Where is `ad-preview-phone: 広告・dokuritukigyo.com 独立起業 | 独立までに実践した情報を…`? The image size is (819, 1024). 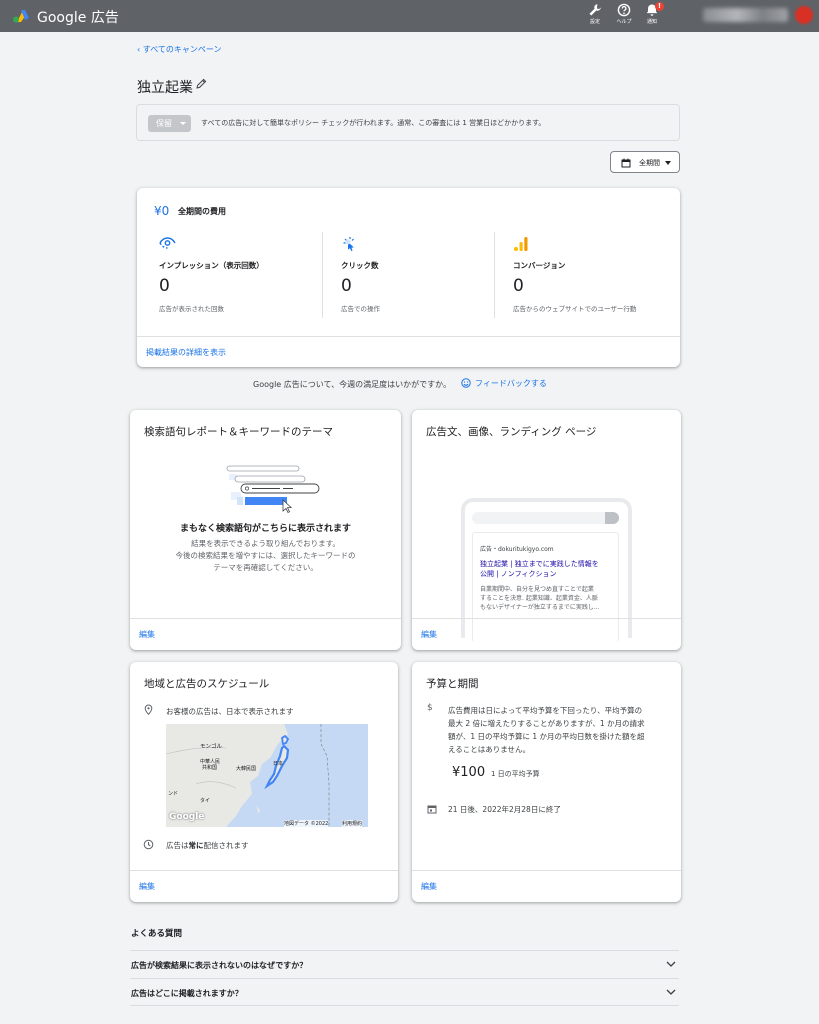 ad-preview-phone: 広告・dokuritukigyo.com 独立起業 | 独立までに実践した情報を… is located at coordinates (546, 570).